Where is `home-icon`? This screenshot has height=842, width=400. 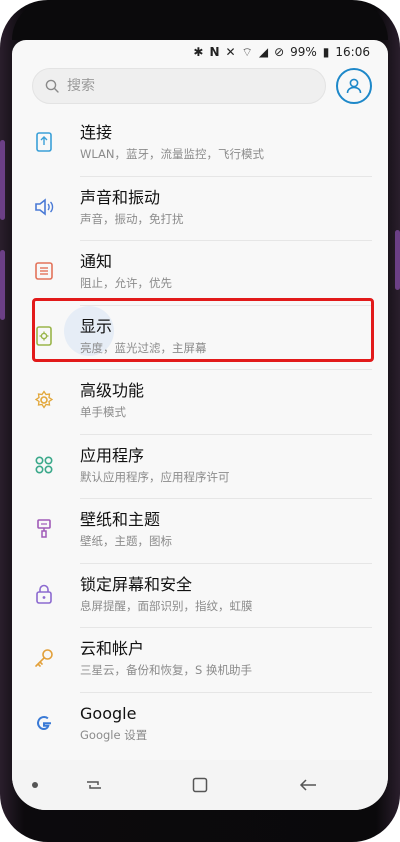 home-icon is located at coordinates (200, 785).